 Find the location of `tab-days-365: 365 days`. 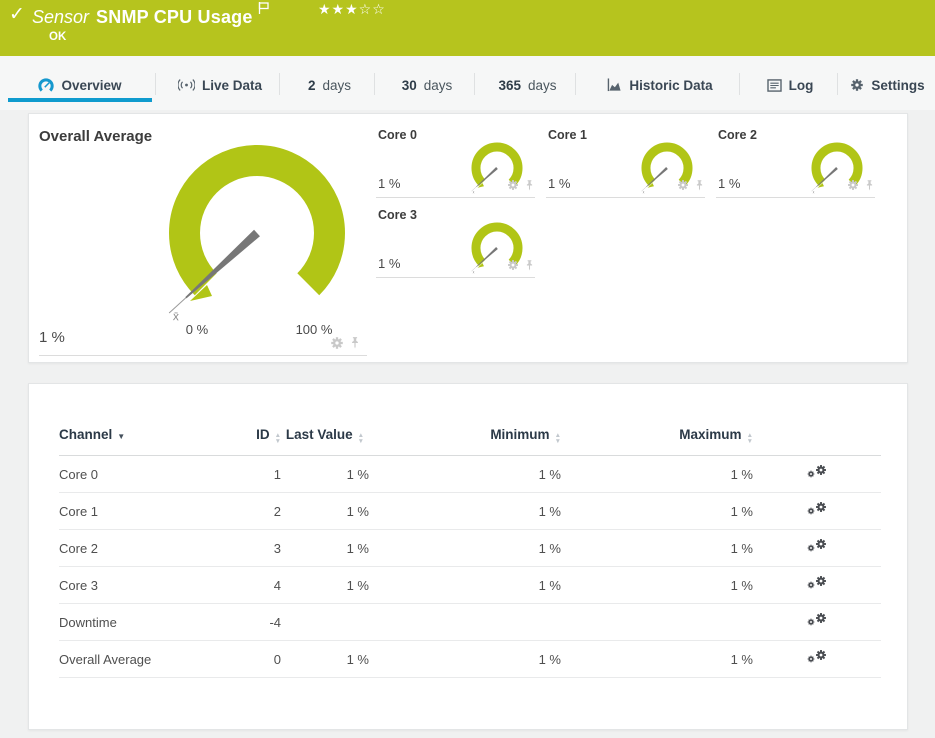

tab-days-365: 365 days is located at coordinates (527, 83).